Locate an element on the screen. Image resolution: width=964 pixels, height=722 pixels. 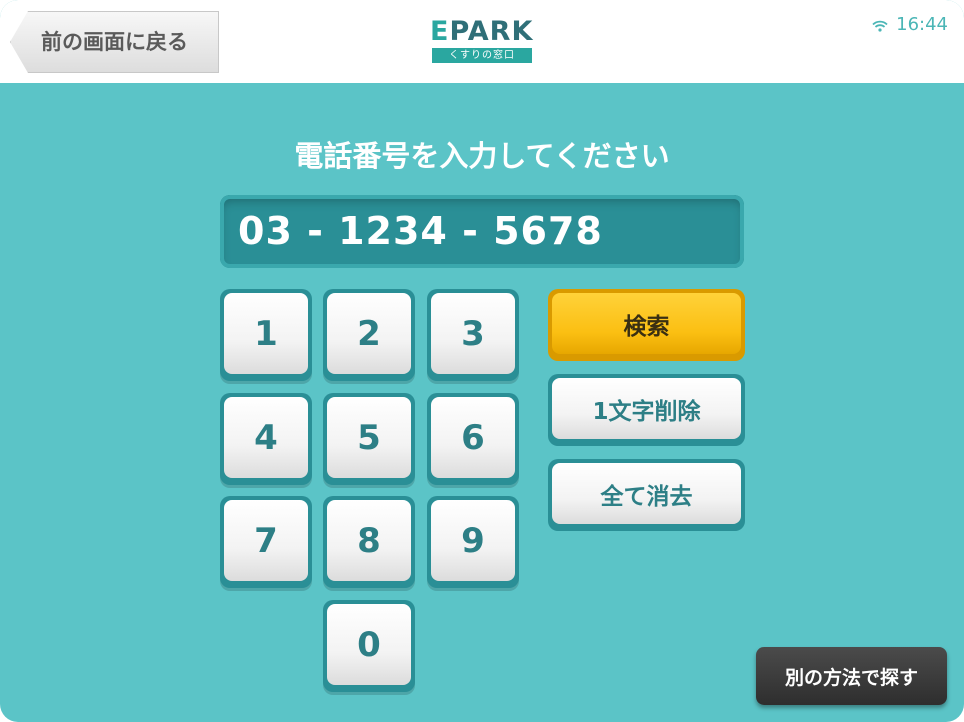
back-button-label: 前の画面に戻る is located at coordinates (114, 42).